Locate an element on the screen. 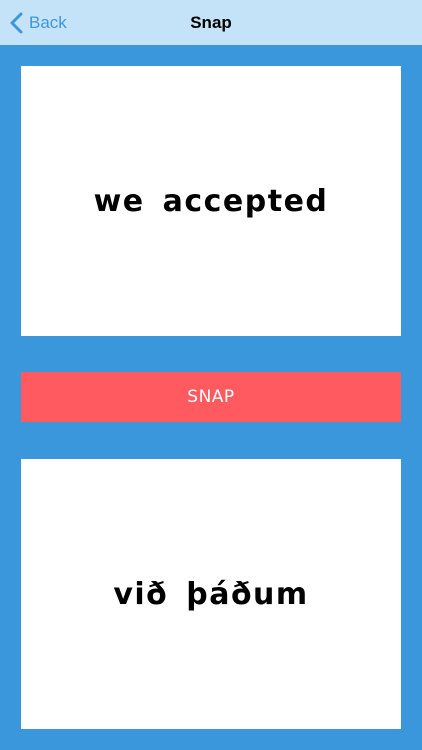 The image size is (422, 750). navigation-bar: Back Snap is located at coordinates (211, 22).